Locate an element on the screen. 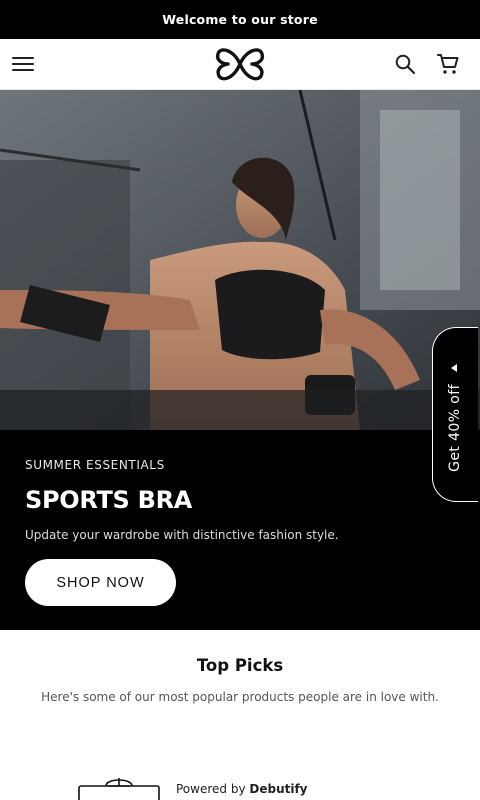 This screenshot has height=800, width=480. hamburger-menu-icon is located at coordinates (23, 64).